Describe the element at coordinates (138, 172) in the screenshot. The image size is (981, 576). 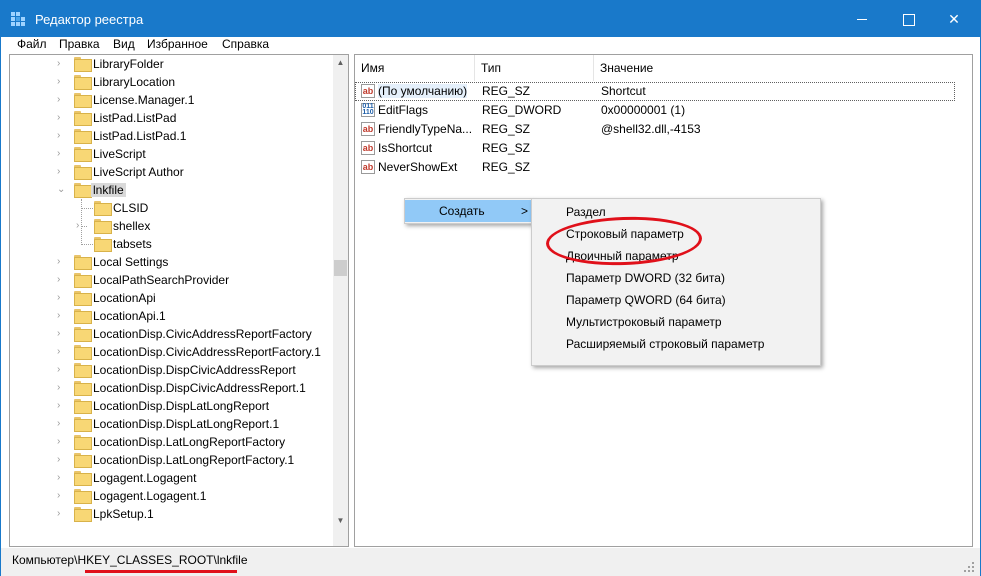
I see `tree-item-label: LiveScript Author` at that location.